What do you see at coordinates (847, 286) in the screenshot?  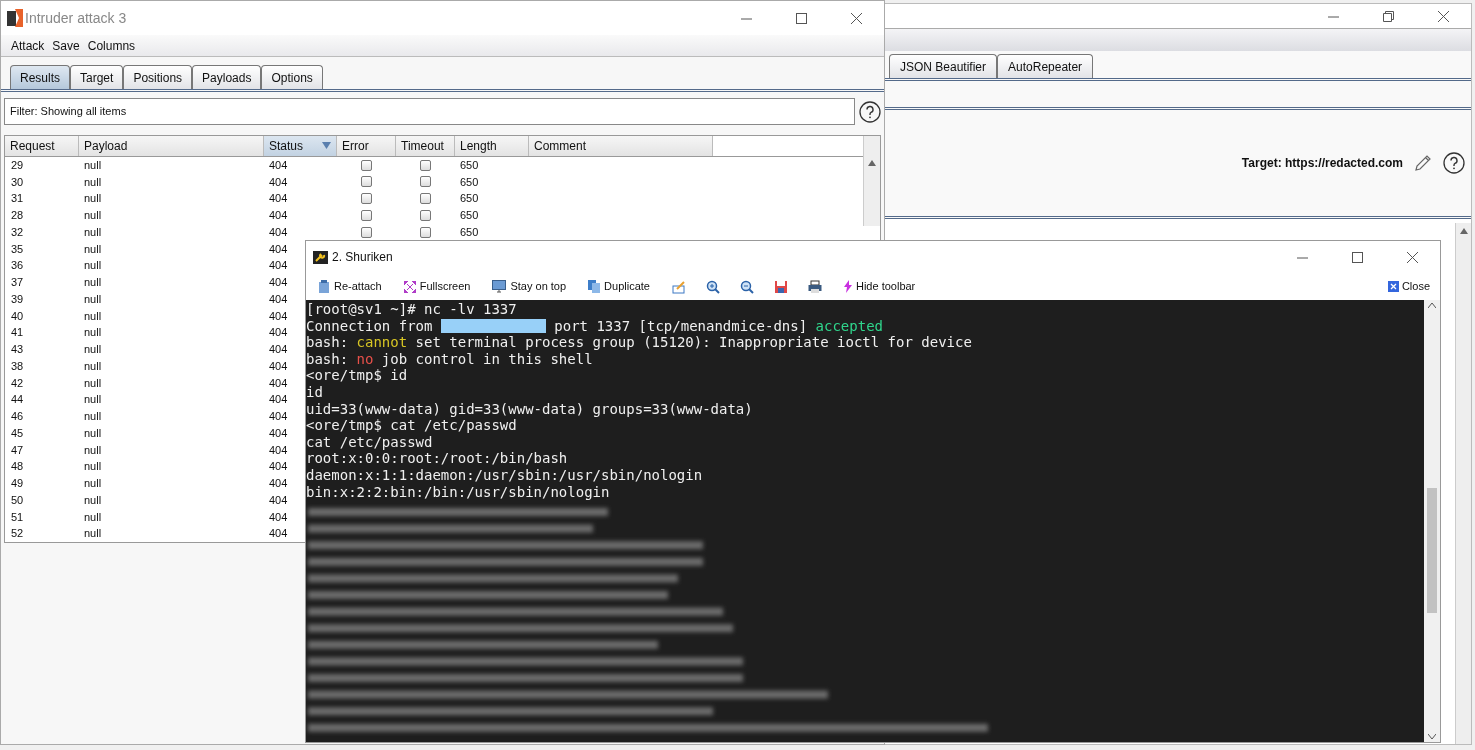 I see `lightning-icon` at bounding box center [847, 286].